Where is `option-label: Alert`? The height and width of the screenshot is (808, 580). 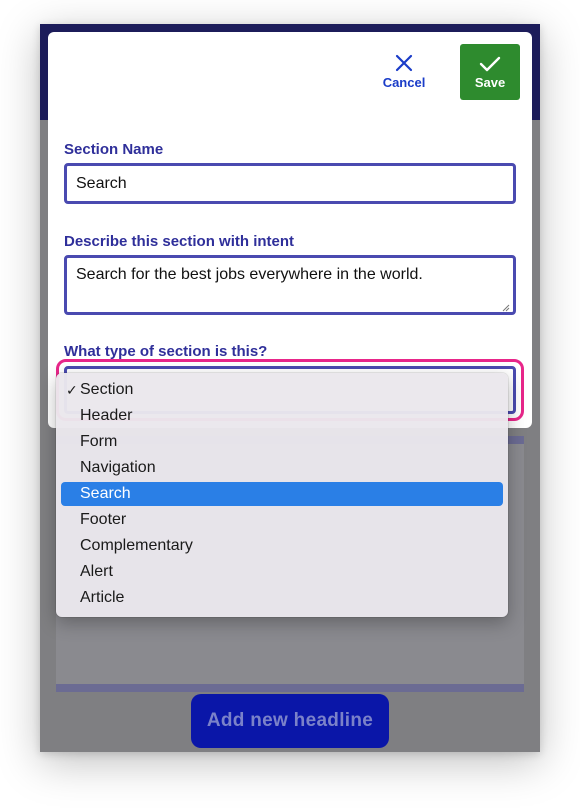 option-label: Alert is located at coordinates (96, 571).